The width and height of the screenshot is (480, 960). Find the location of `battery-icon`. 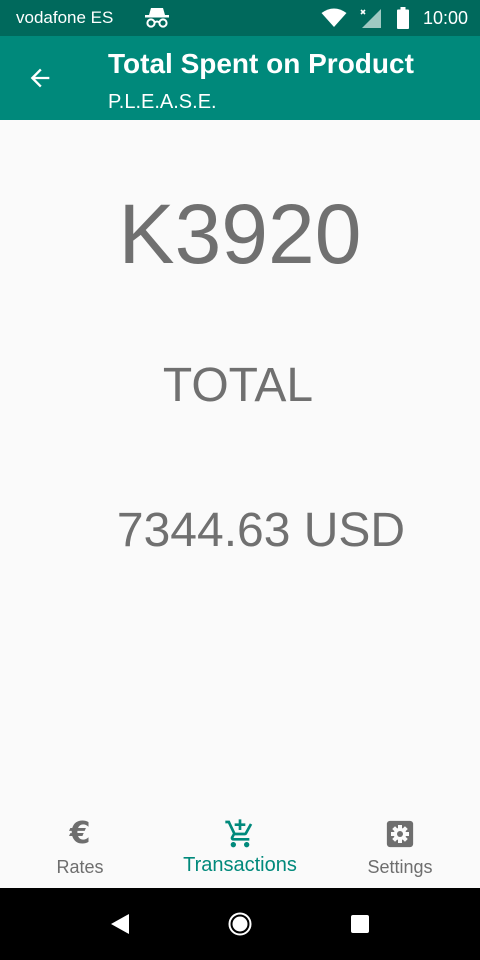

battery-icon is located at coordinates (402, 18).